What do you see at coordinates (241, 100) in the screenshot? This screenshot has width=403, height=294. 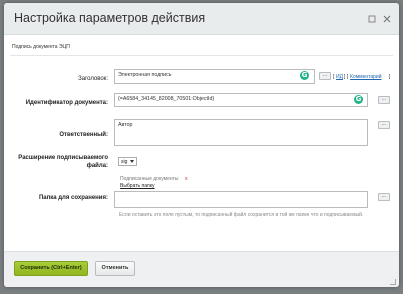 I see `doc-id-input: {=A6584_34145_82008_70501:ObjectId}` at bounding box center [241, 100].